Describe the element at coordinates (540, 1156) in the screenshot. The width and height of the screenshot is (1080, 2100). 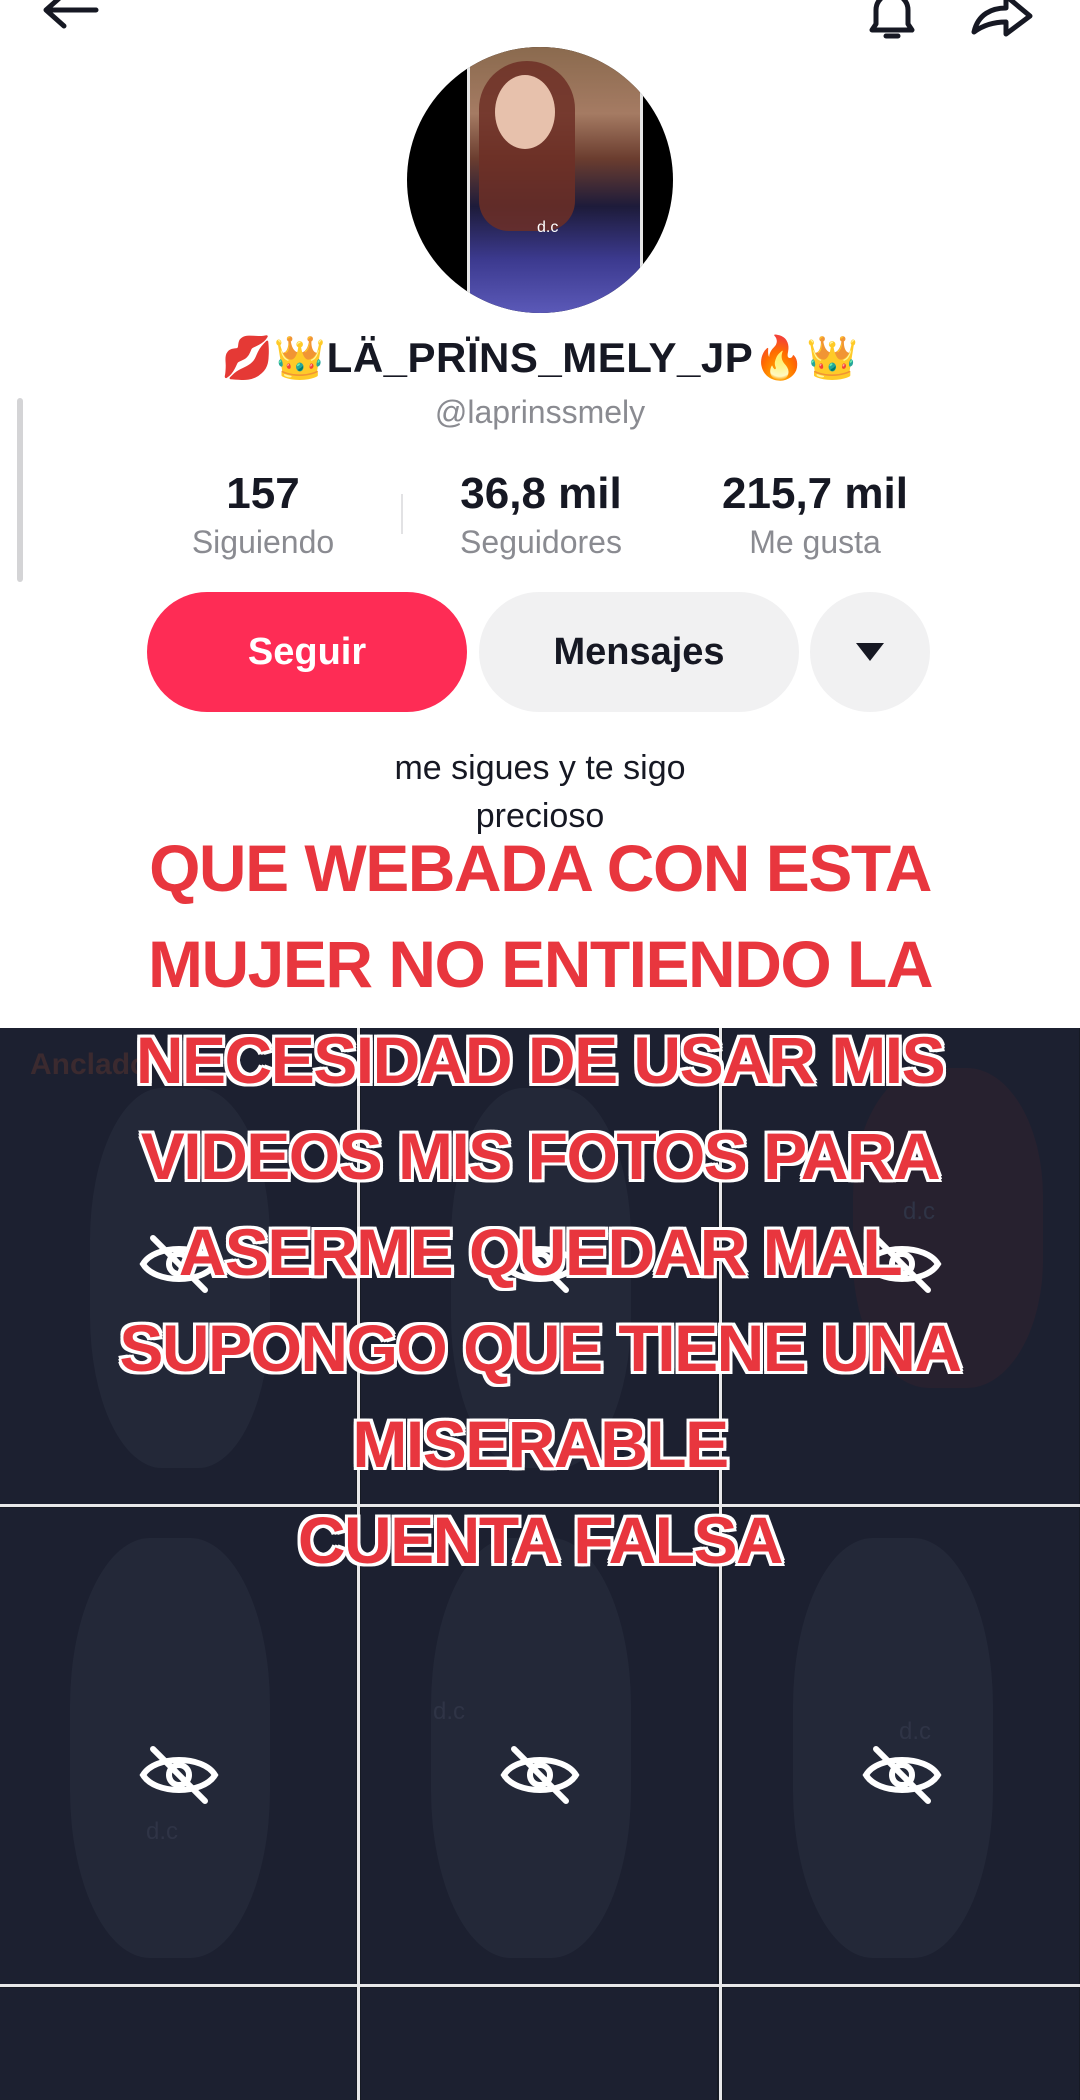
I see `caption-line: VIDEOS MIS FOTOS PARA` at that location.